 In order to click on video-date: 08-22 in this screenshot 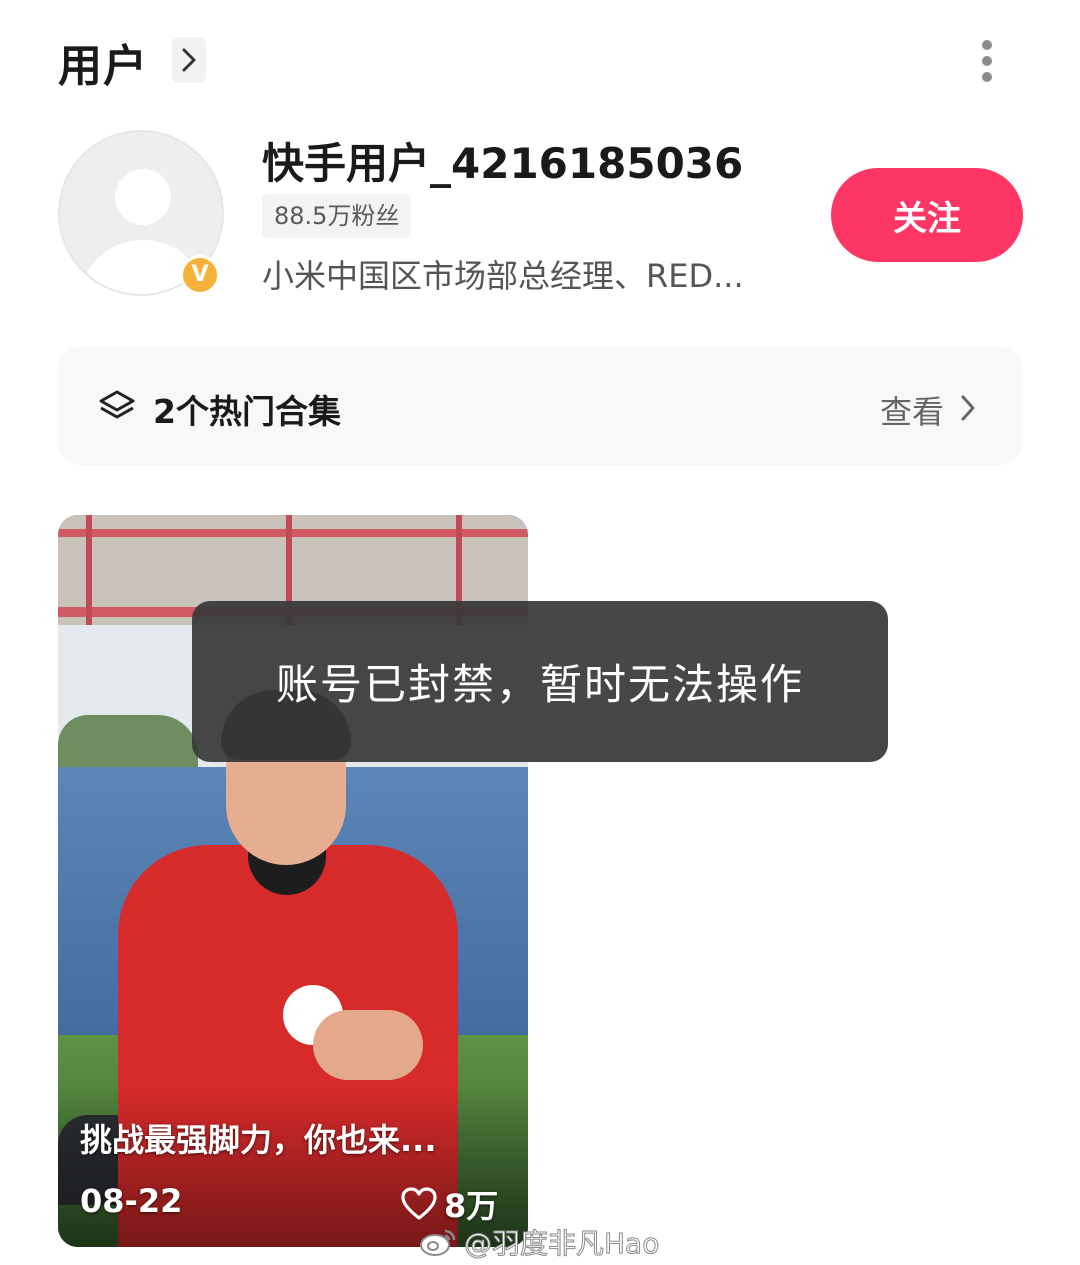, I will do `click(131, 1201)`.